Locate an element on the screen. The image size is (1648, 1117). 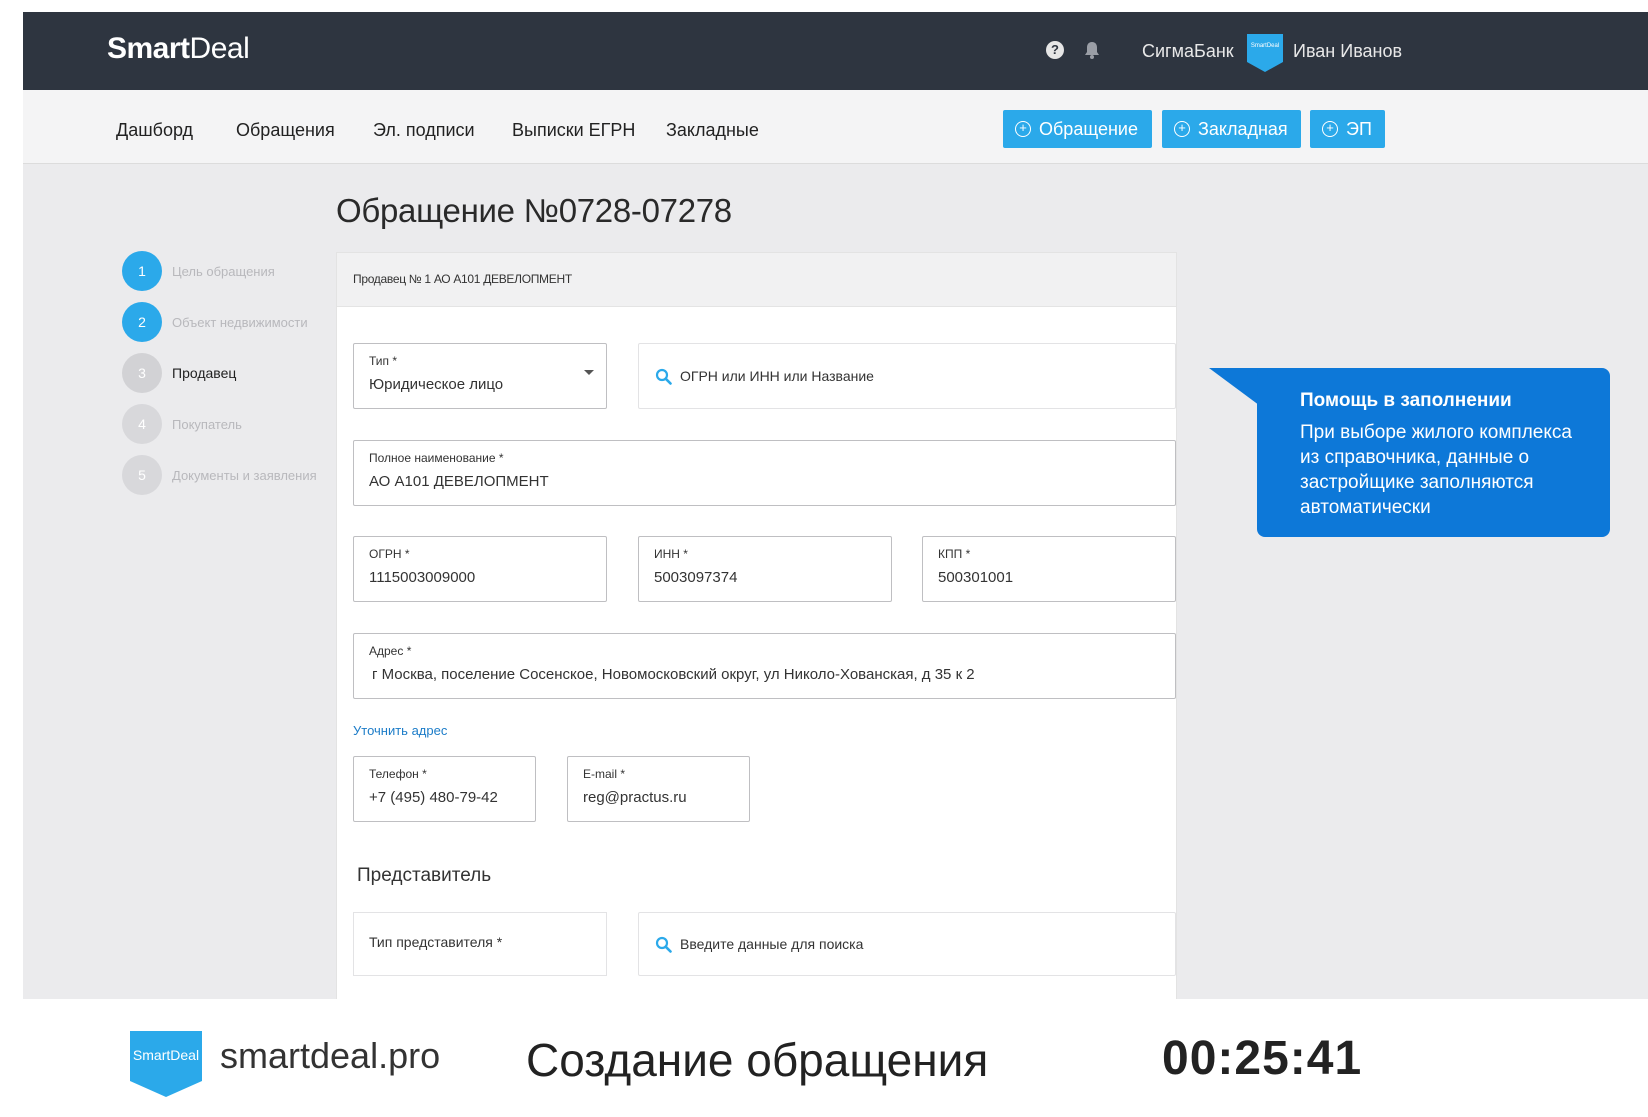
inn-label: ИНН * is located at coordinates (671, 554).